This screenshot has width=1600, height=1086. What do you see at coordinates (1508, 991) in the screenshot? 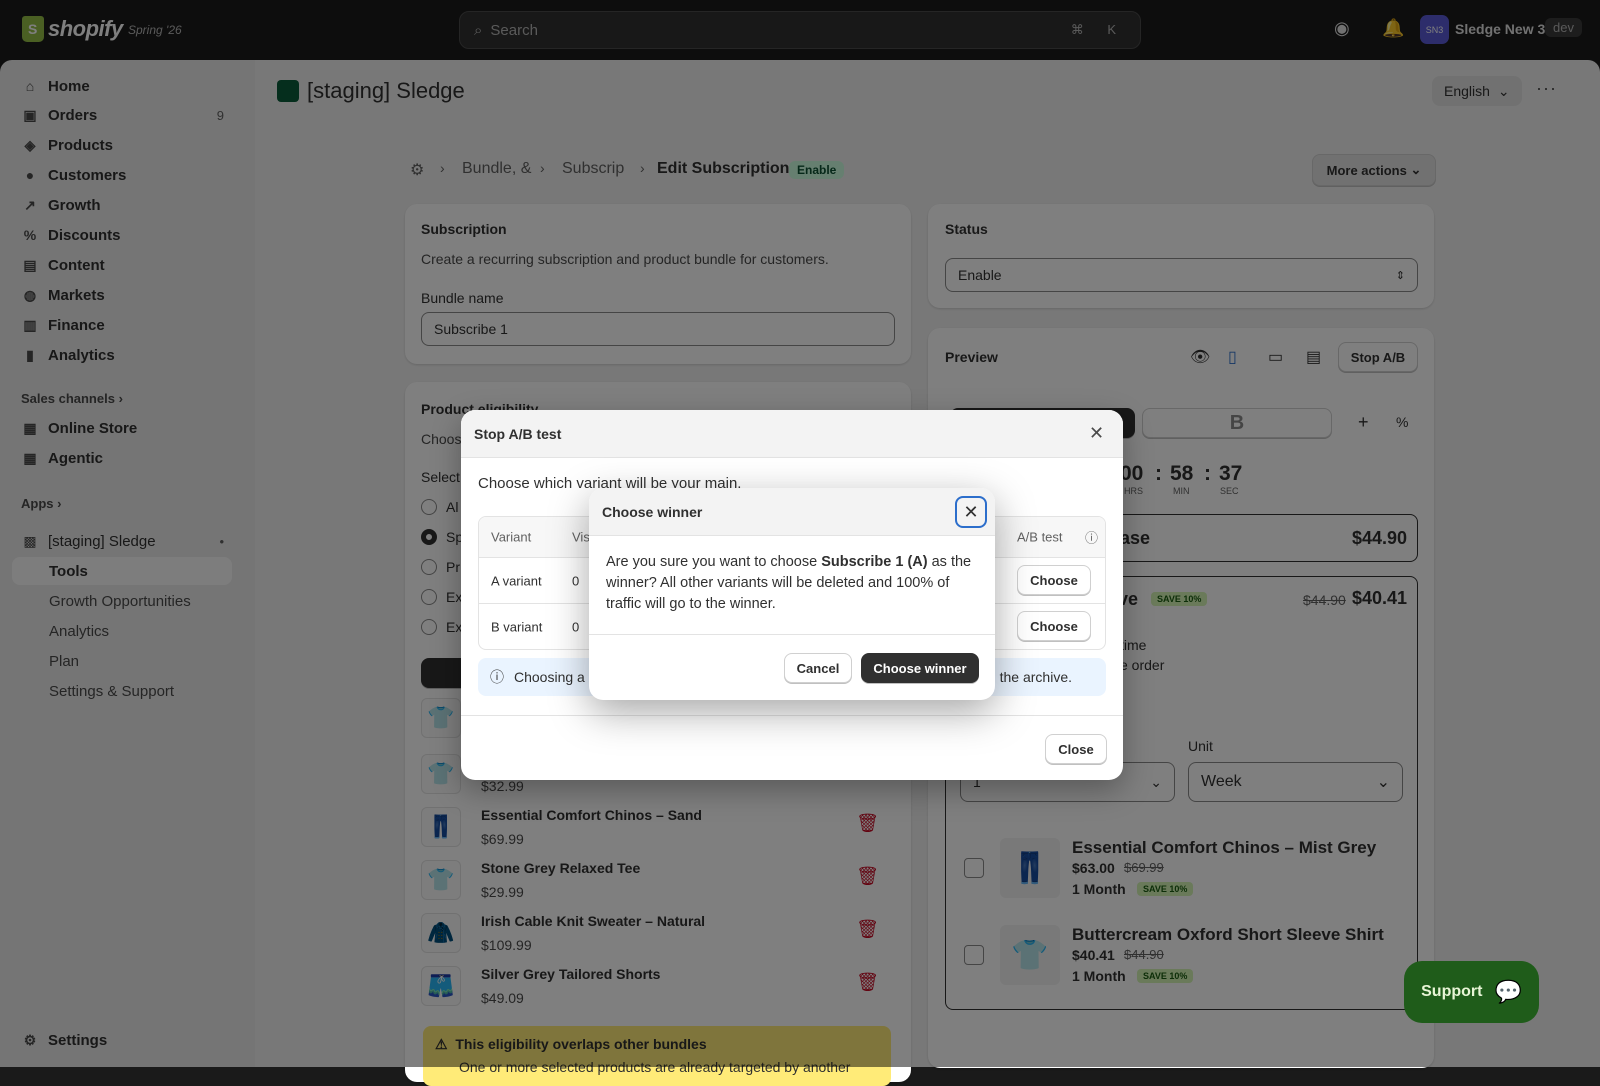
I see `chat-bubble-icon: 💬` at bounding box center [1508, 991].